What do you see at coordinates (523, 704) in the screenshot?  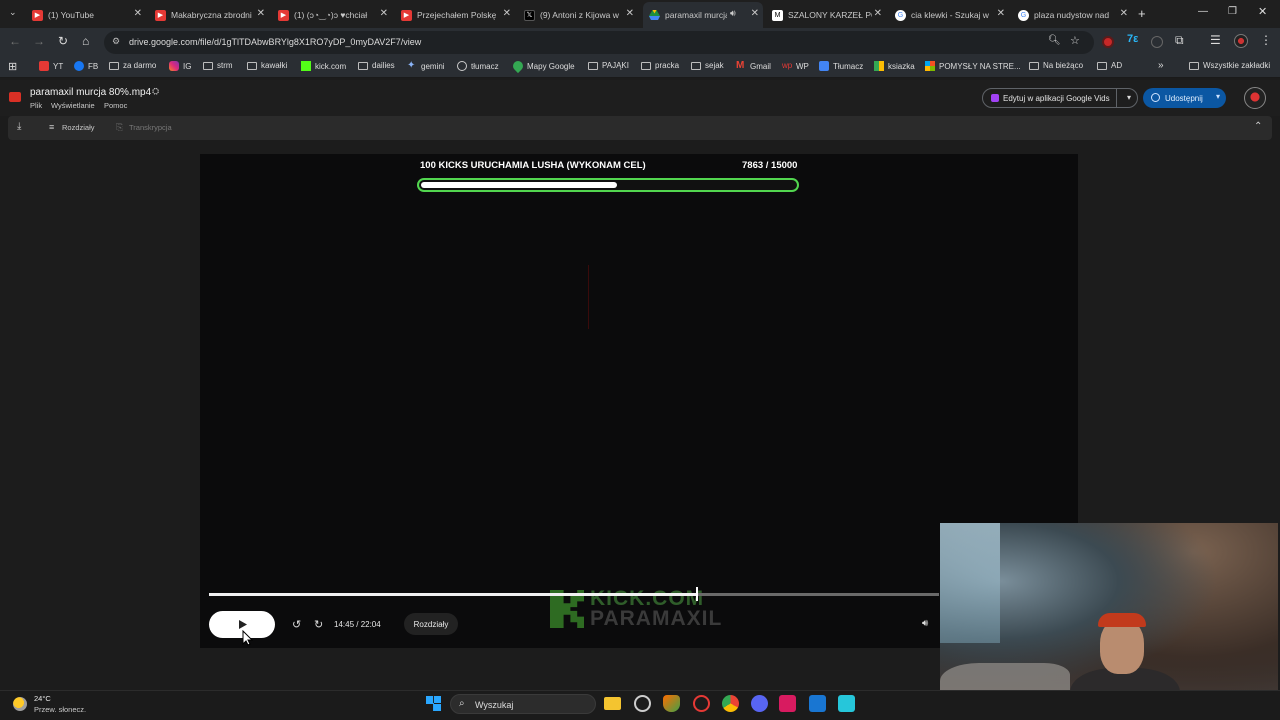 I see `taskbar-search: ⌕ Wyszukaj` at bounding box center [523, 704].